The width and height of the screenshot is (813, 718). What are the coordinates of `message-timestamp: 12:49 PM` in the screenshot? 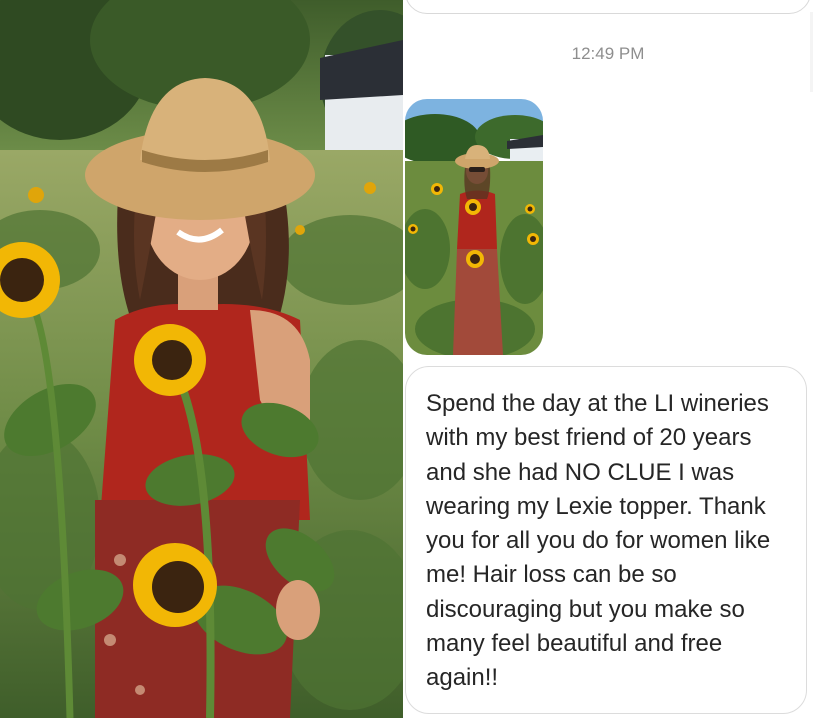 It's located at (608, 53).